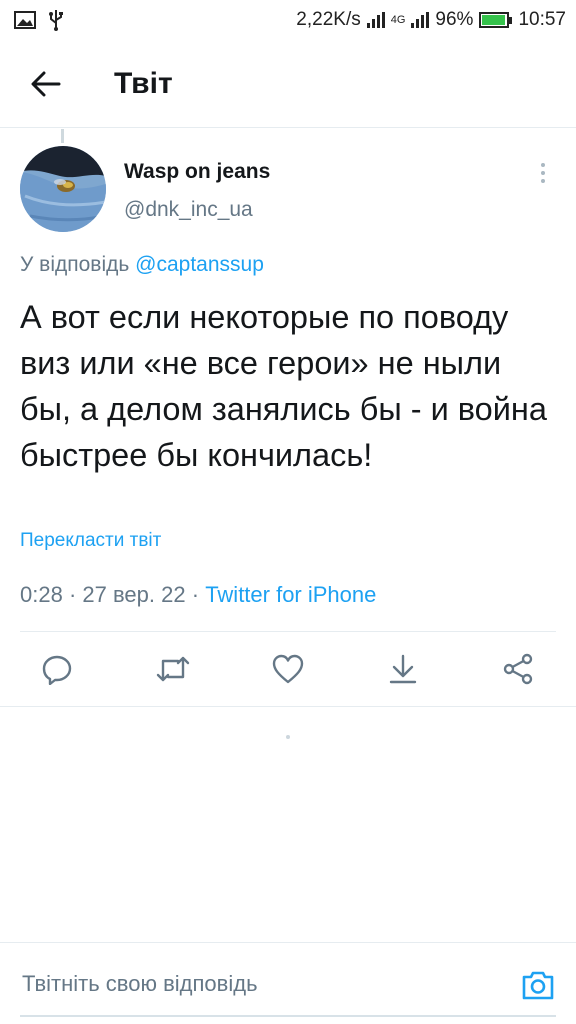  What do you see at coordinates (375, 20) in the screenshot?
I see `wifi-signal-icon` at bounding box center [375, 20].